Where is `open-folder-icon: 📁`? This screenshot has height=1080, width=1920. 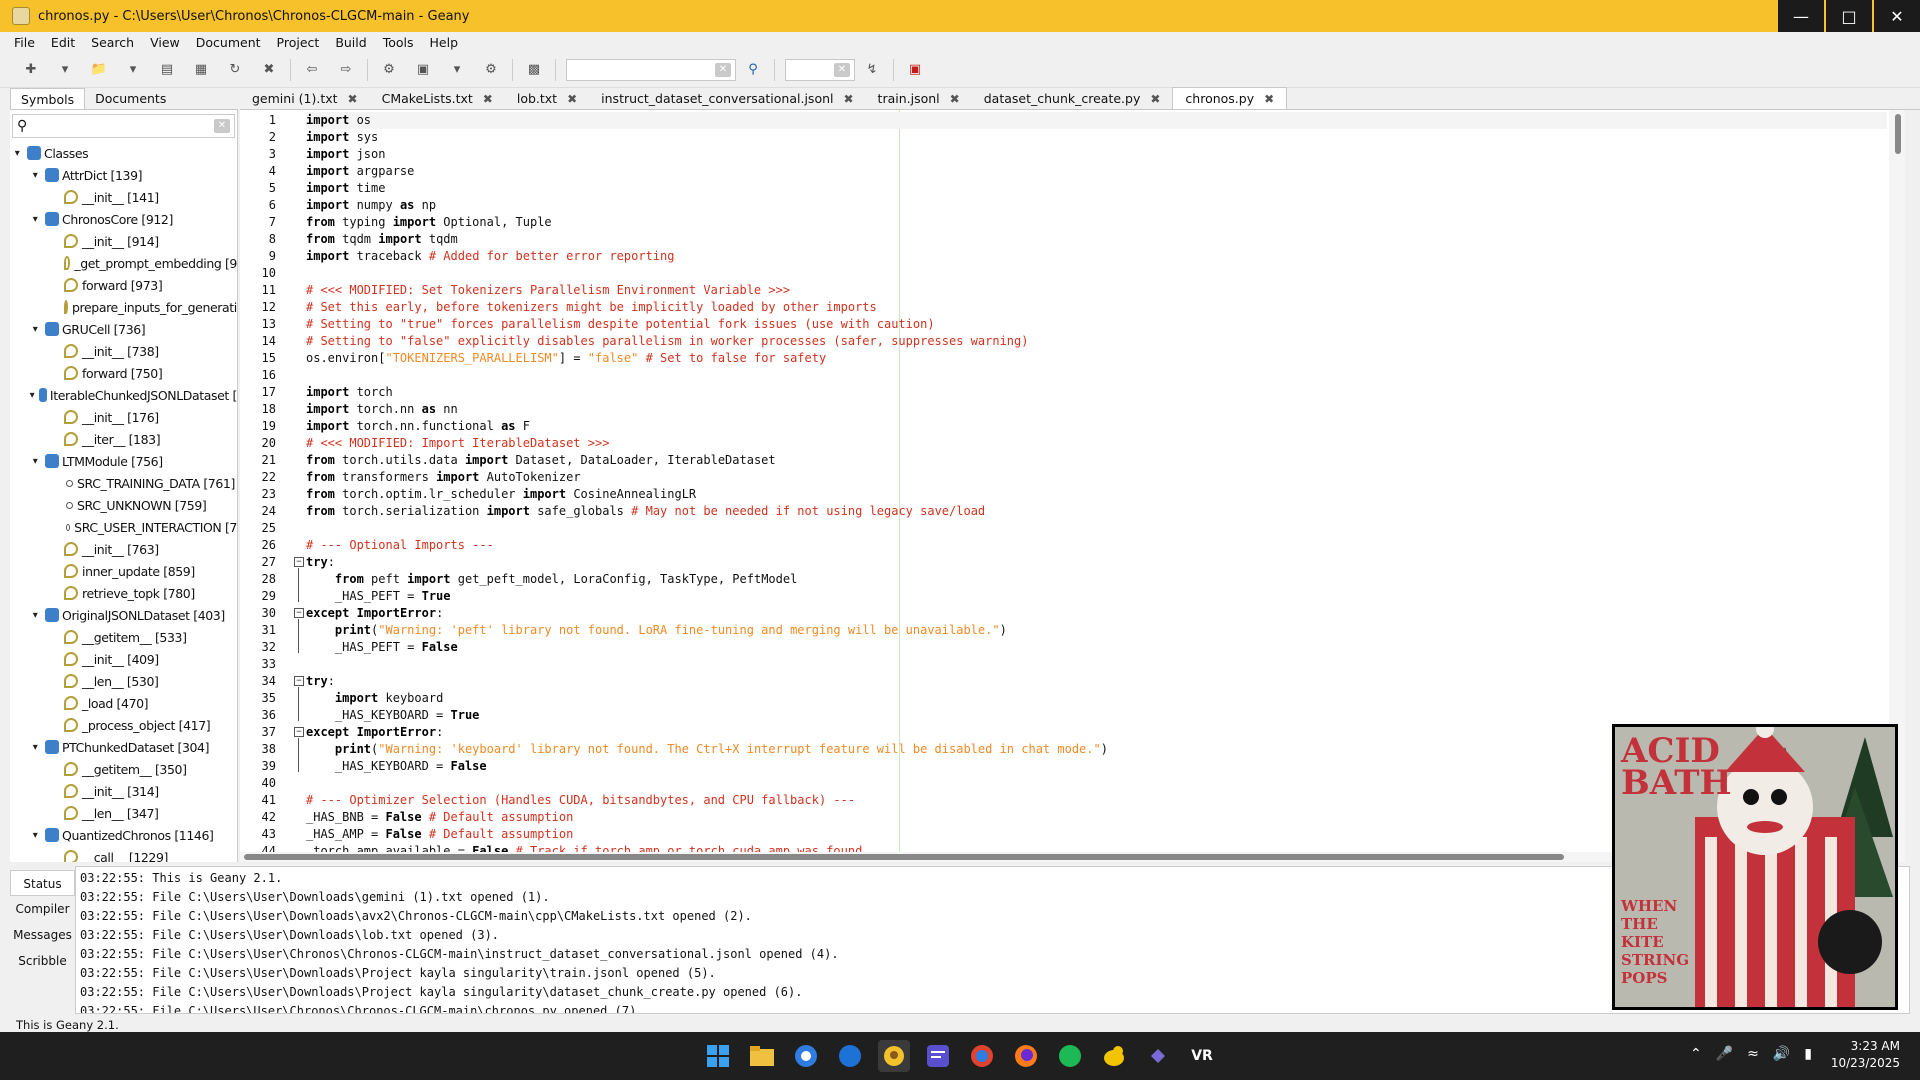 open-folder-icon: 📁 is located at coordinates (99, 70).